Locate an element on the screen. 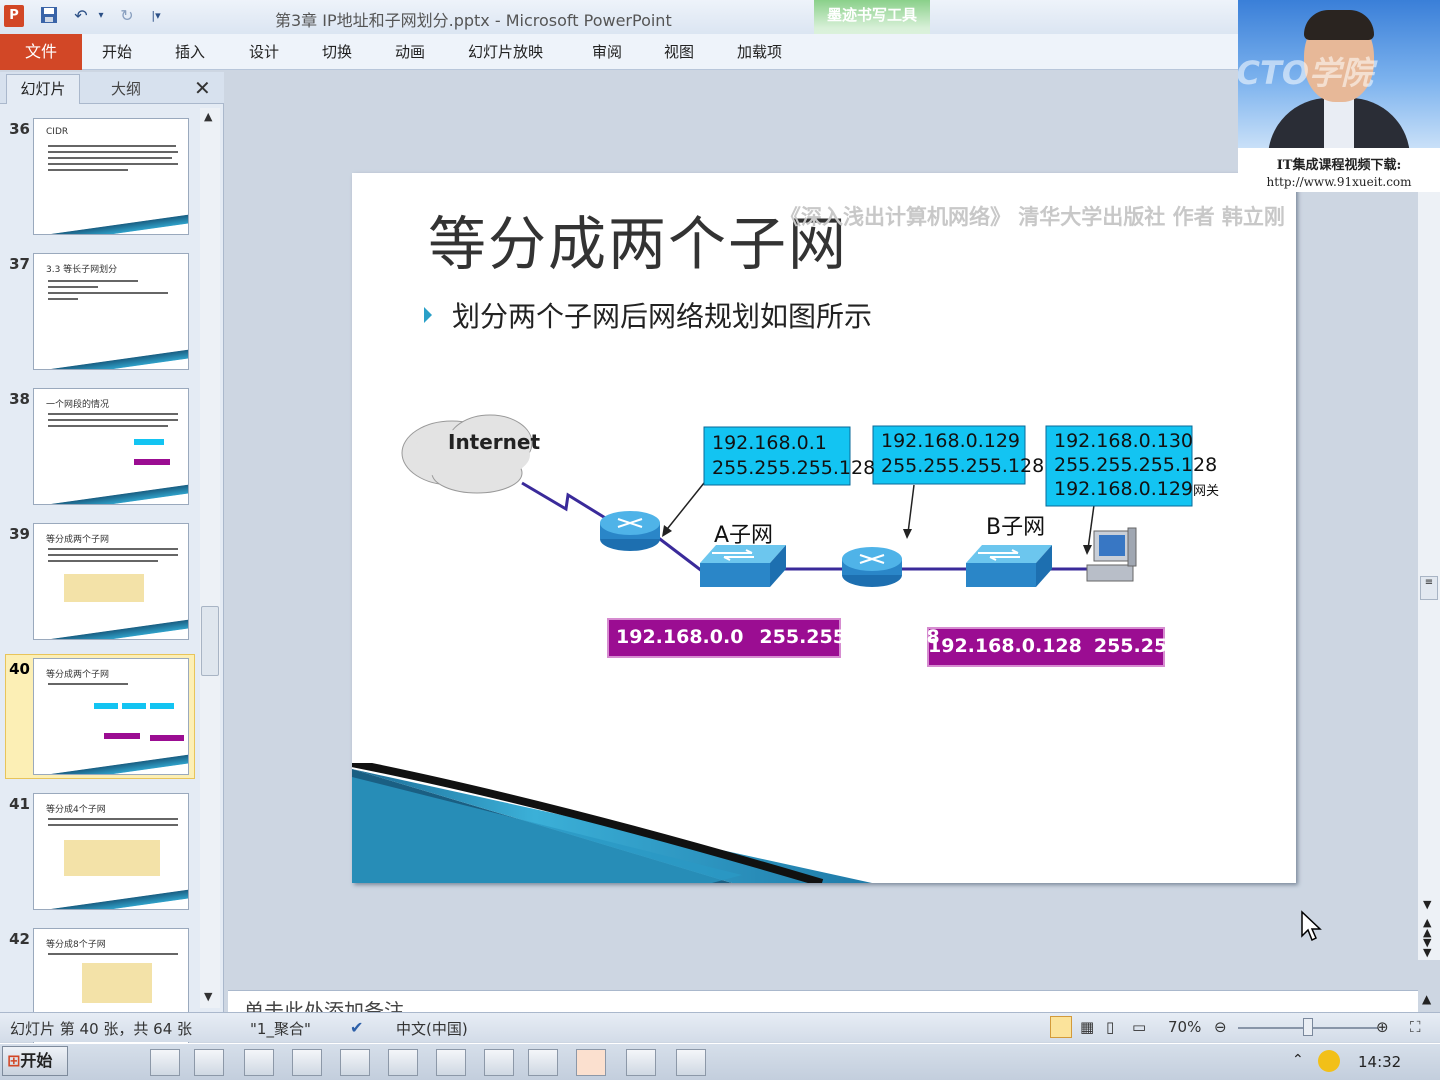  previous-slide-icon: ▲ ▲ is located at coordinates (1427, 927).